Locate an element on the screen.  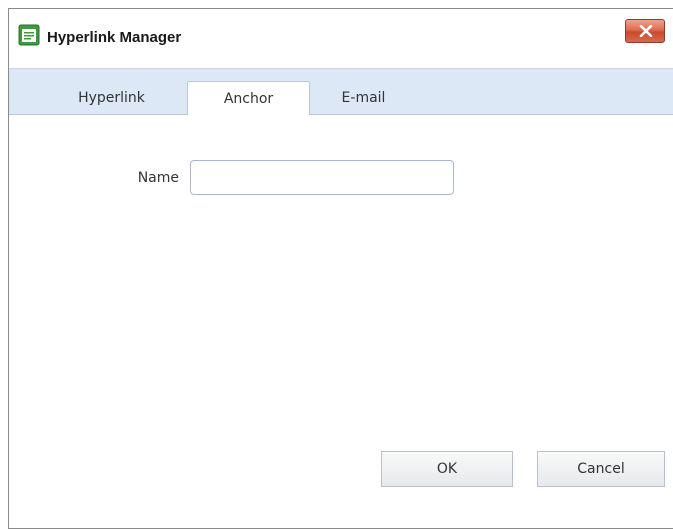
close-button is located at coordinates (645, 31).